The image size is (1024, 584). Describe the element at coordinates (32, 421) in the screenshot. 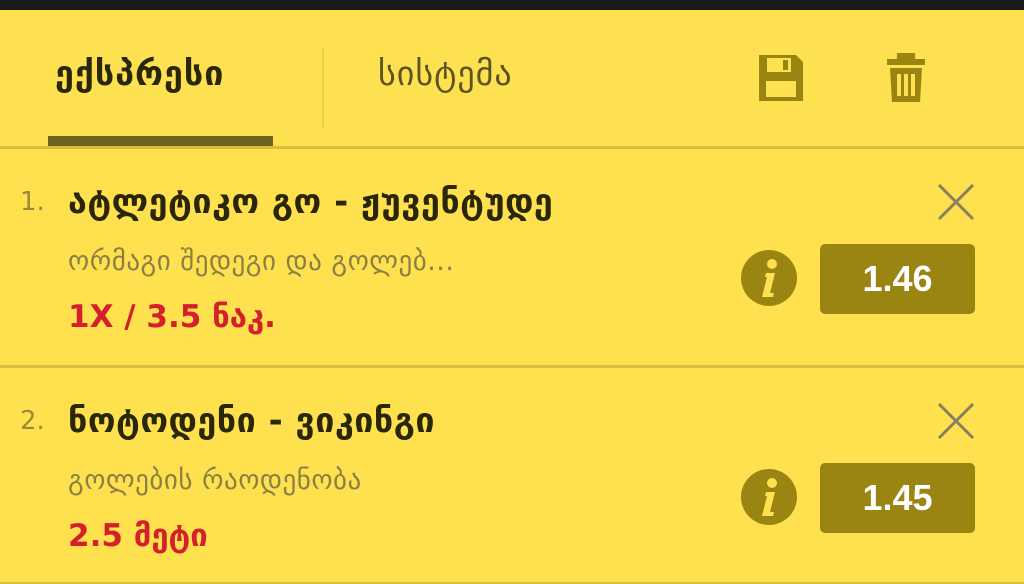

I see `bet-number: 2.` at that location.